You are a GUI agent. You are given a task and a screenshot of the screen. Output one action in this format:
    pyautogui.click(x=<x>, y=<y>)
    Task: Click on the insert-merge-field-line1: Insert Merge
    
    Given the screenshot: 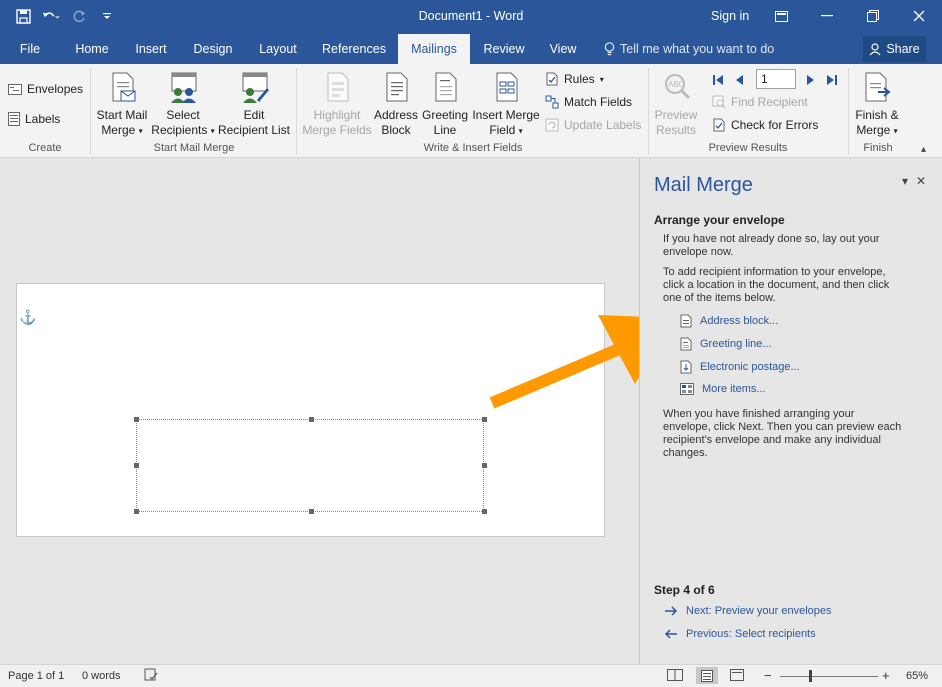 What is the action you would take?
    pyautogui.click(x=506, y=115)
    